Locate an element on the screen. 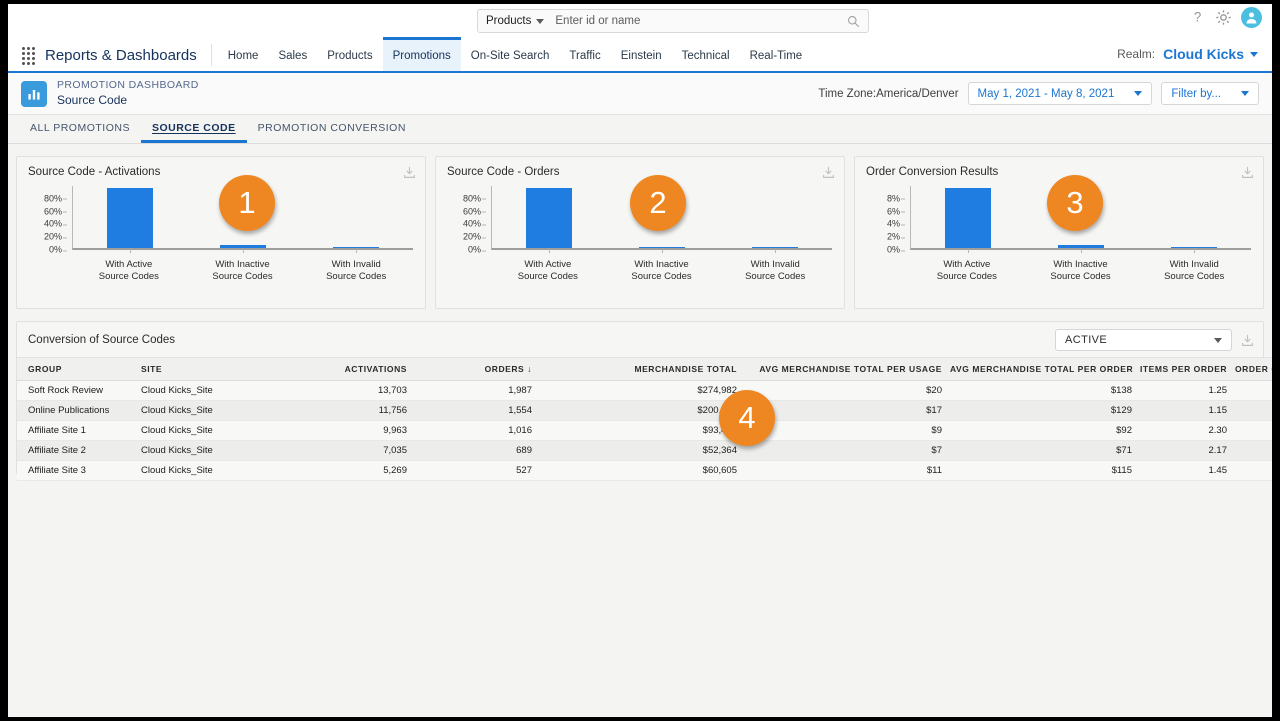 Image resolution: width=1280 pixels, height=721 pixels. cell-order-conversion: 10.2% is located at coordinates (1253, 430).